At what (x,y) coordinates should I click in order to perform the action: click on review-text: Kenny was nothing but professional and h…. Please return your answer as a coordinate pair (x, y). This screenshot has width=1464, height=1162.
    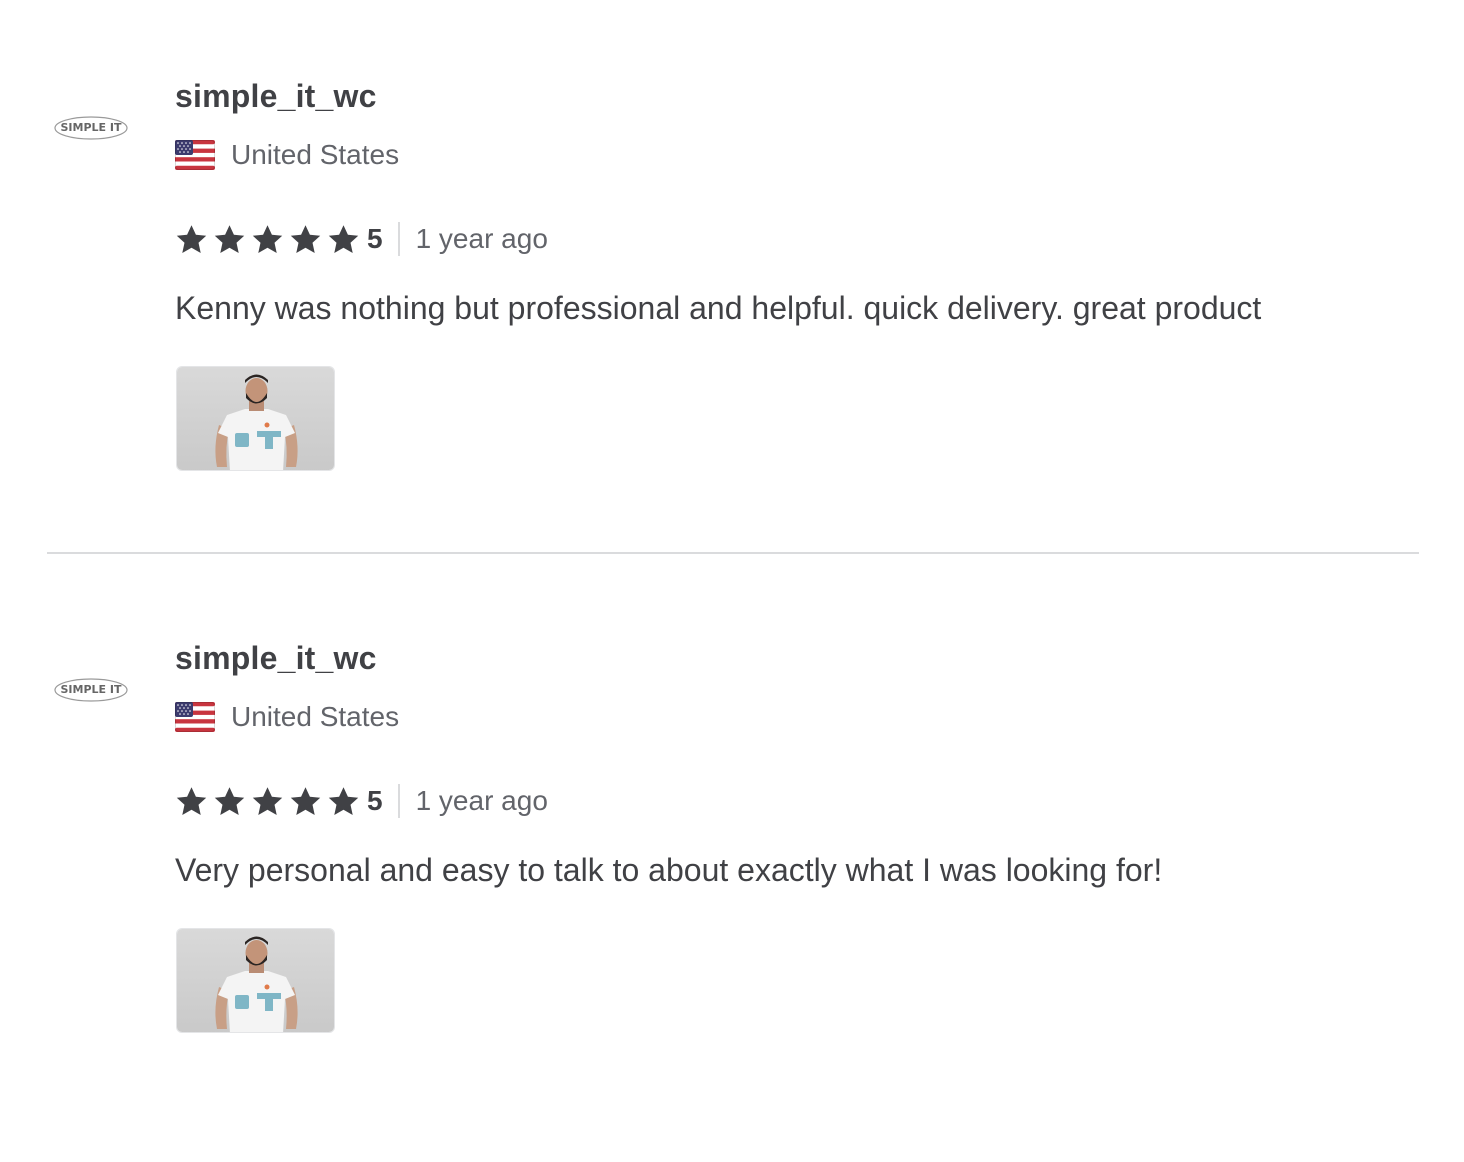
    Looking at the image, I should click on (718, 308).